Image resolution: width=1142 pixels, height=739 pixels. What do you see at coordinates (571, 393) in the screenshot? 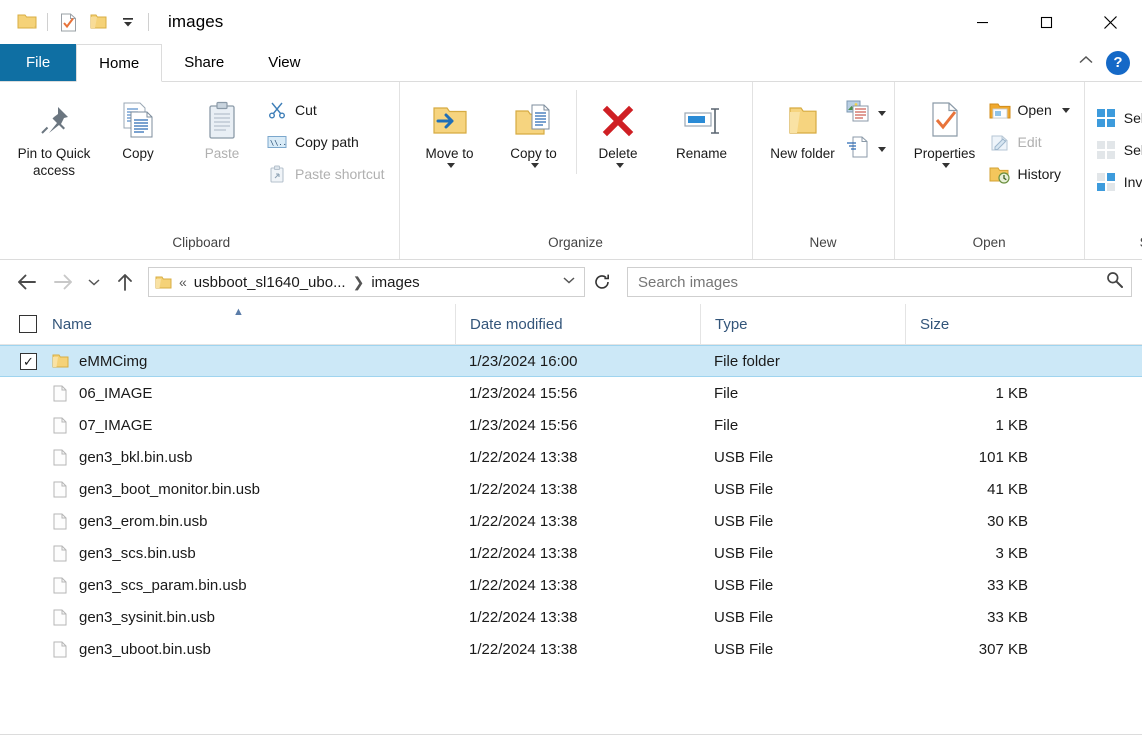
I see `table-row: 06_IMAGE 1/23/2024 15:56 File 1 KB` at bounding box center [571, 393].